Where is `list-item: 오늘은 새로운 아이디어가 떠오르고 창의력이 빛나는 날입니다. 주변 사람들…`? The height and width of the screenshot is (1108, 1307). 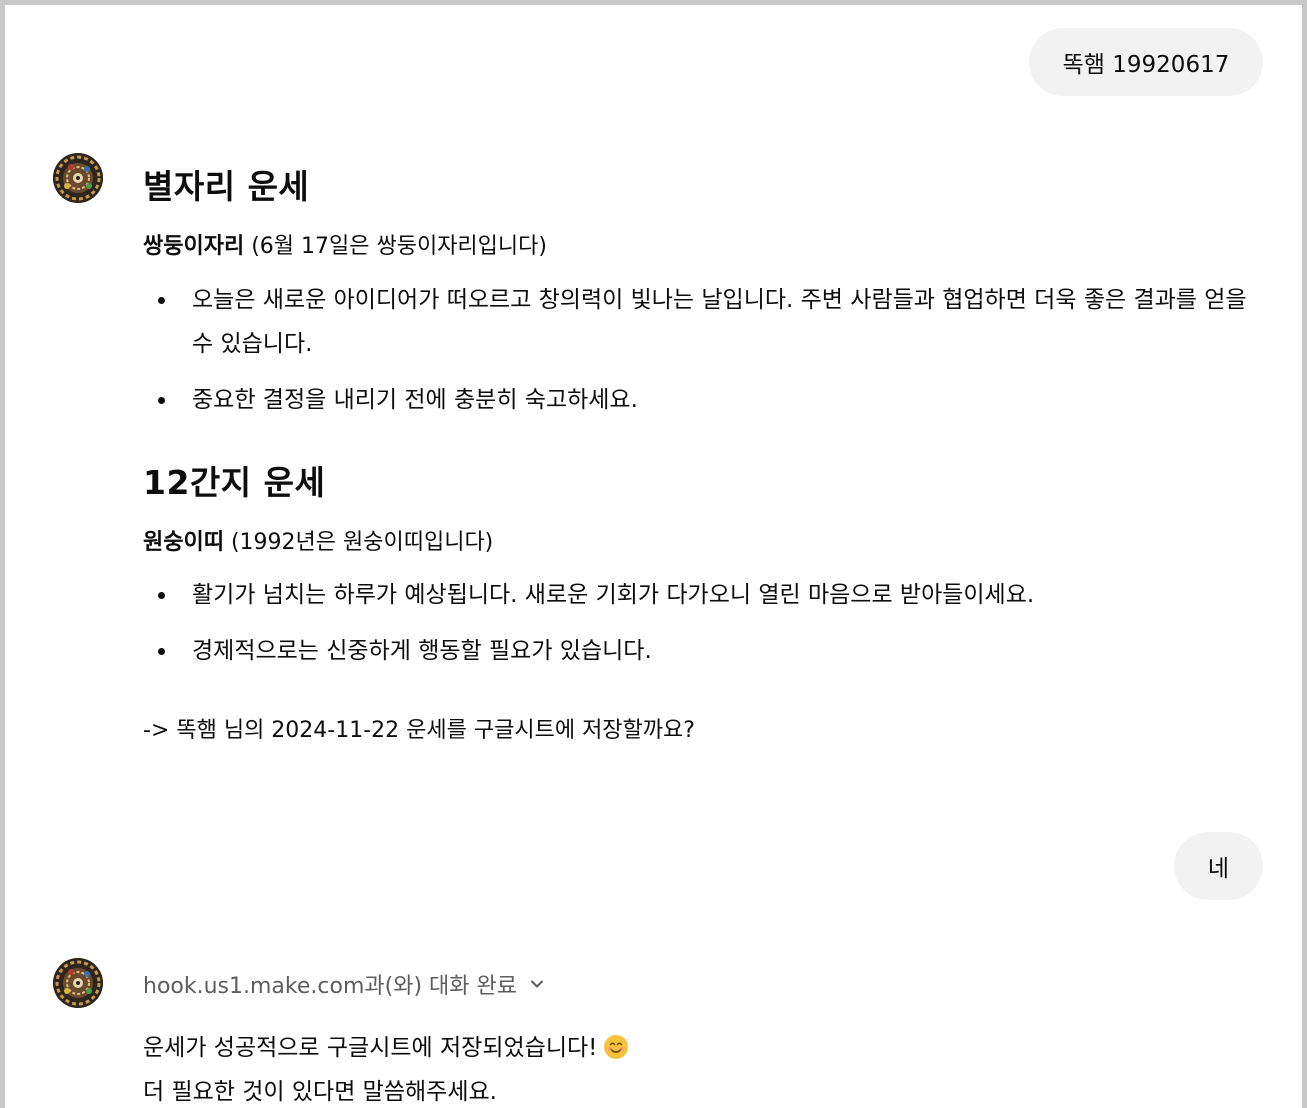 list-item: 오늘은 새로운 아이디어가 떠오르고 창의력이 빛나는 날입니다. 주변 사람들… is located at coordinates (695, 322).